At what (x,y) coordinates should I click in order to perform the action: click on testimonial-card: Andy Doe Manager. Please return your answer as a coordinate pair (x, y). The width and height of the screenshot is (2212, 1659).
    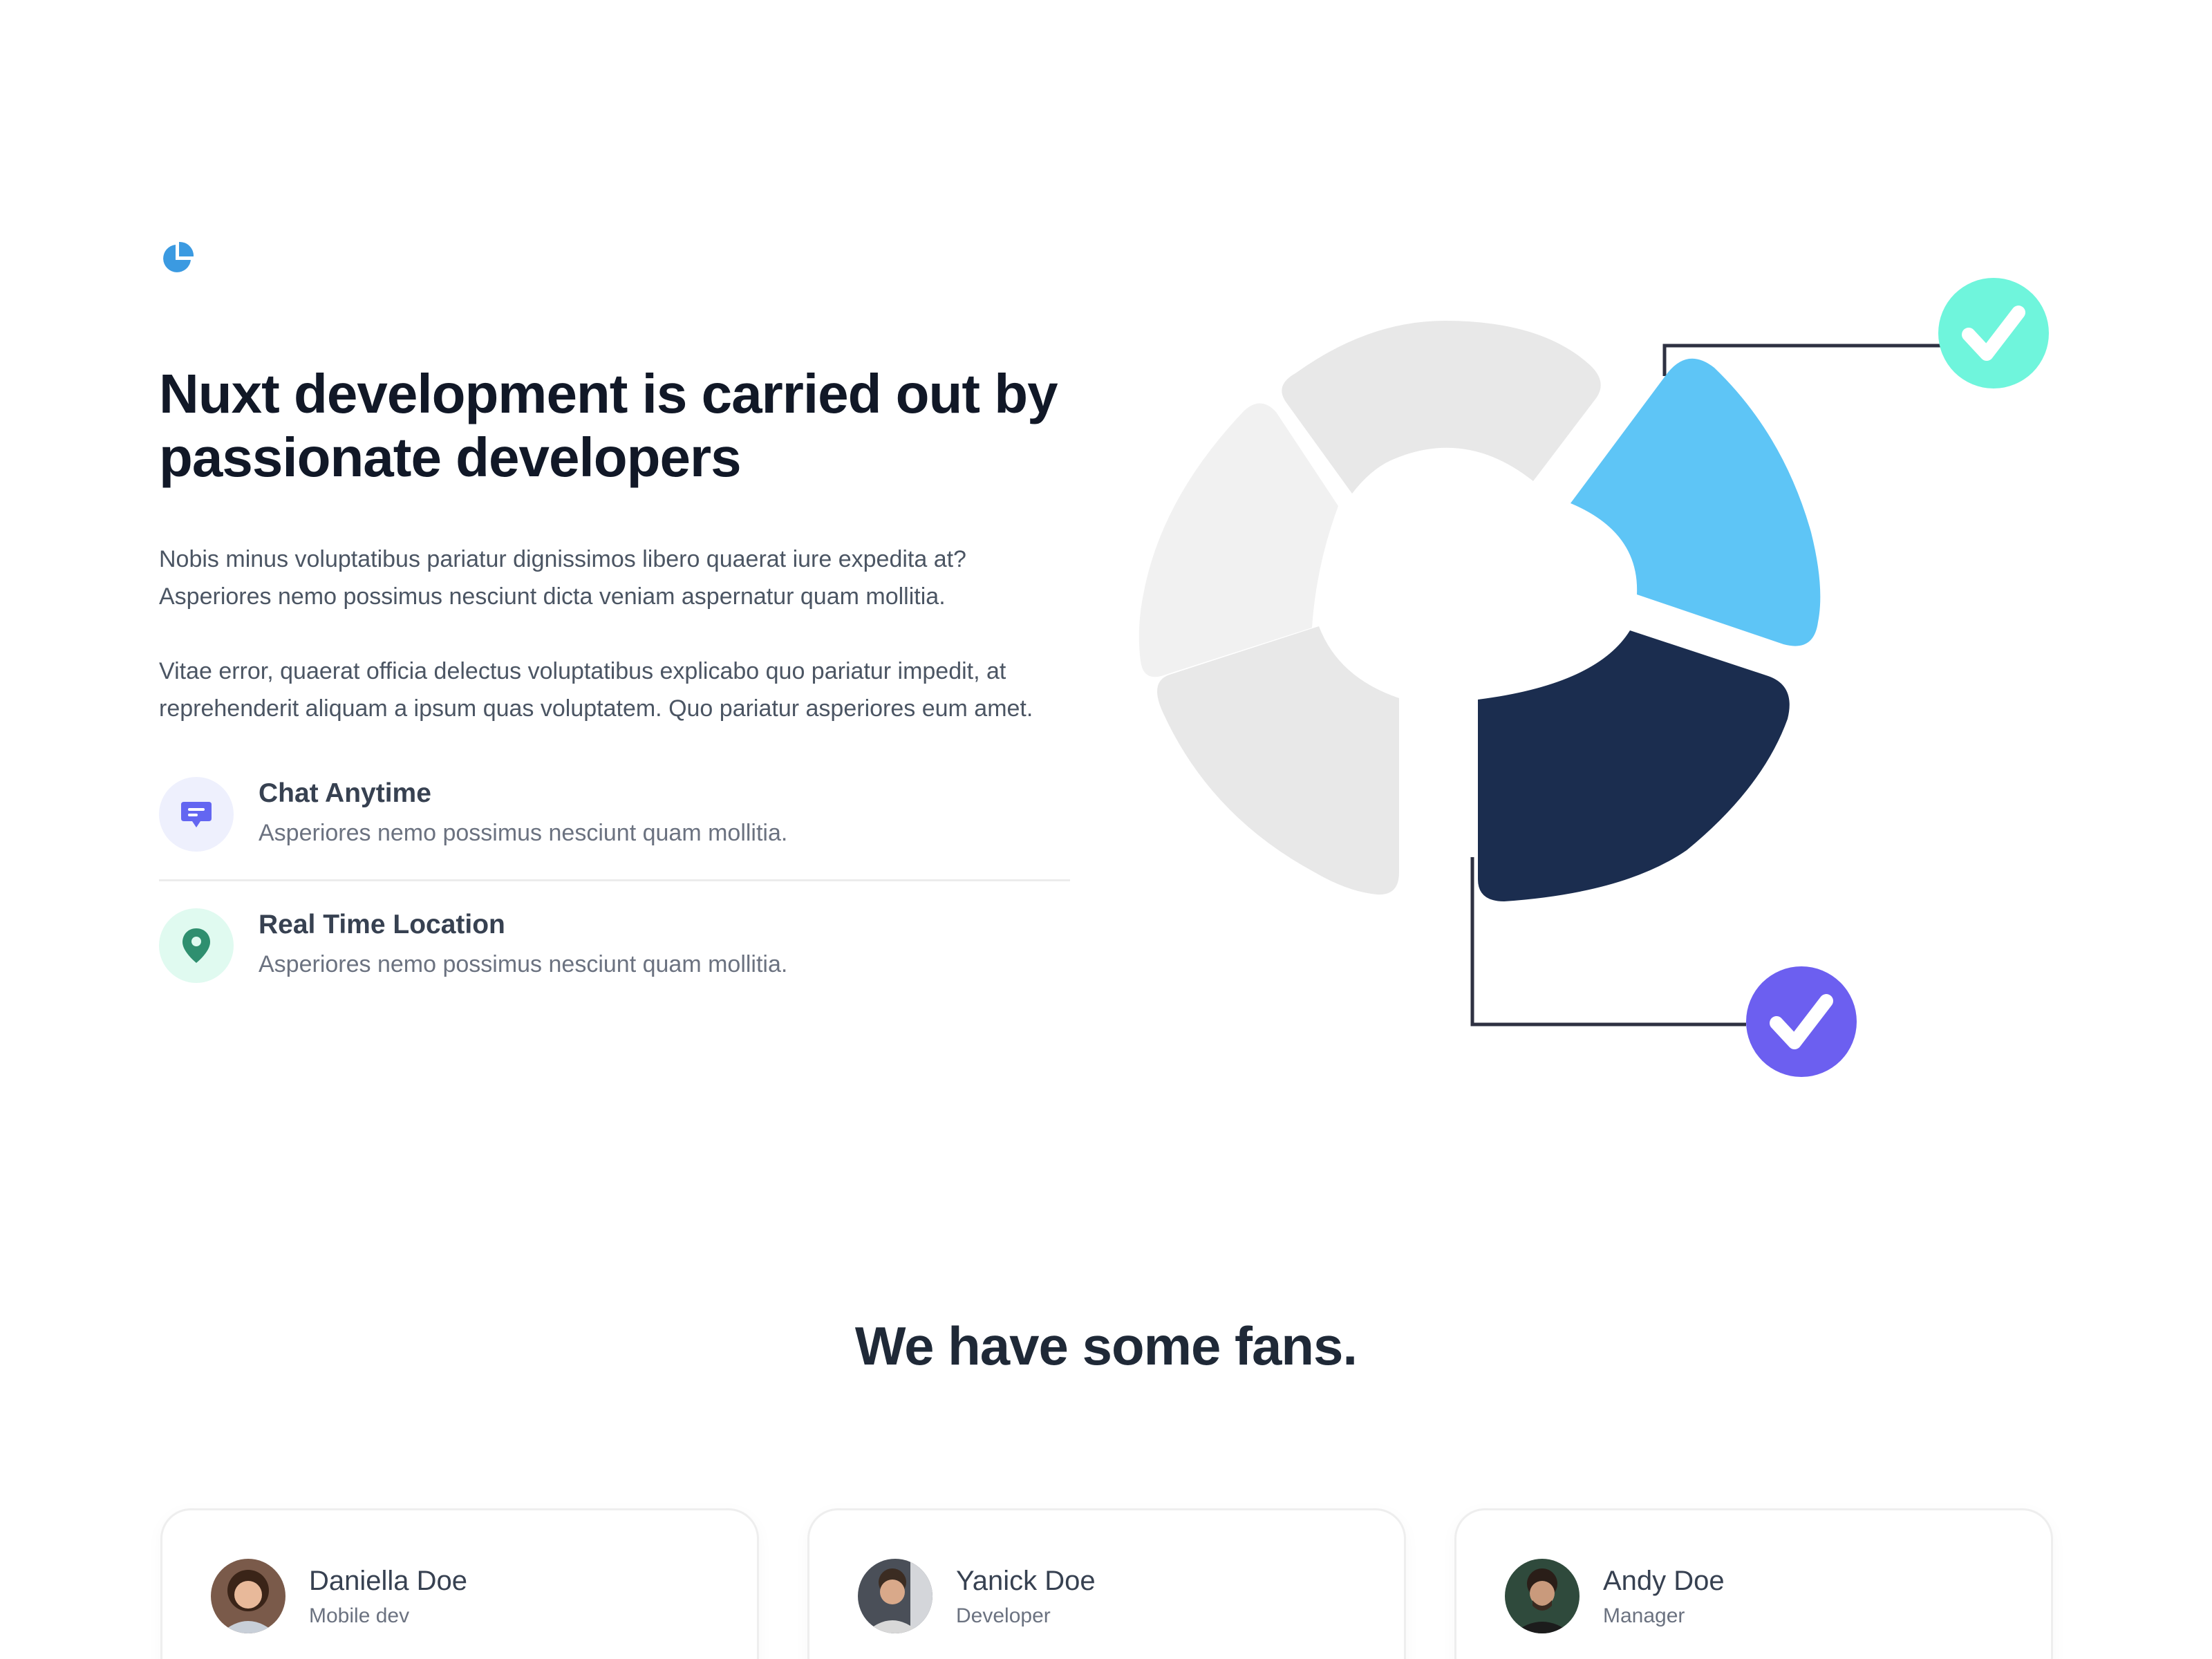
    Looking at the image, I should click on (1754, 1583).